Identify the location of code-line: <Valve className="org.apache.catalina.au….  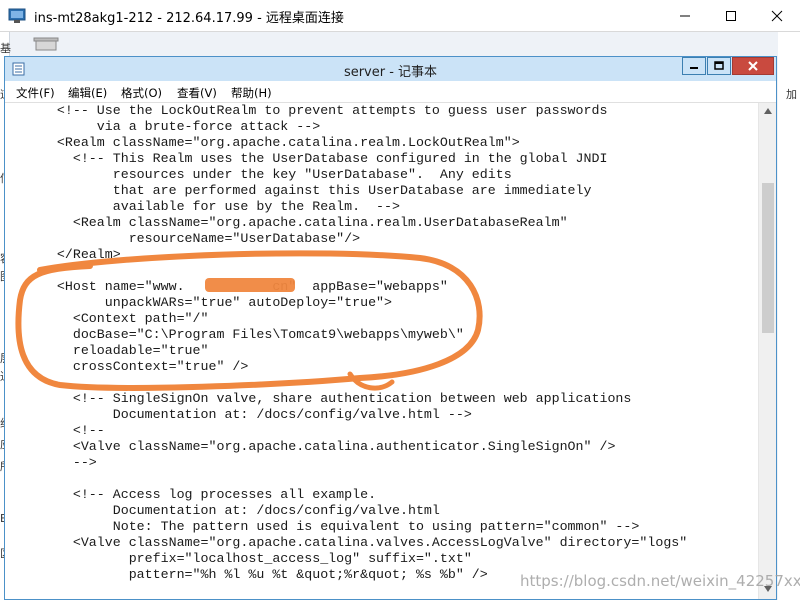
(312, 446).